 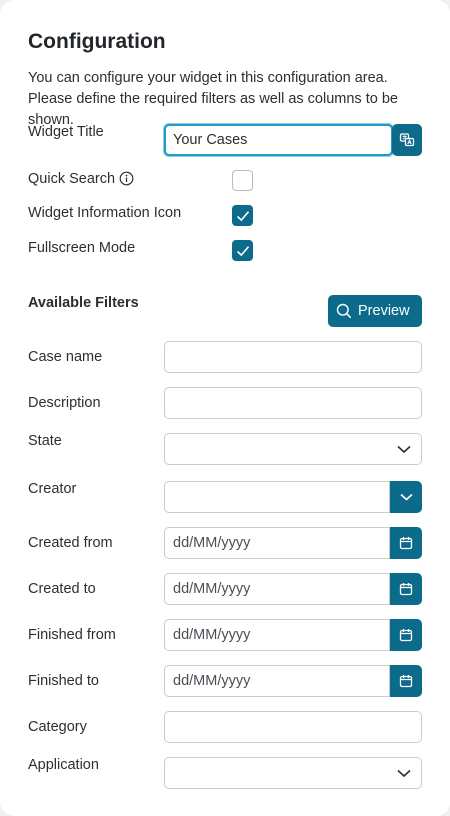 I want to click on quick-search-label: Quick Search, so click(x=81, y=179).